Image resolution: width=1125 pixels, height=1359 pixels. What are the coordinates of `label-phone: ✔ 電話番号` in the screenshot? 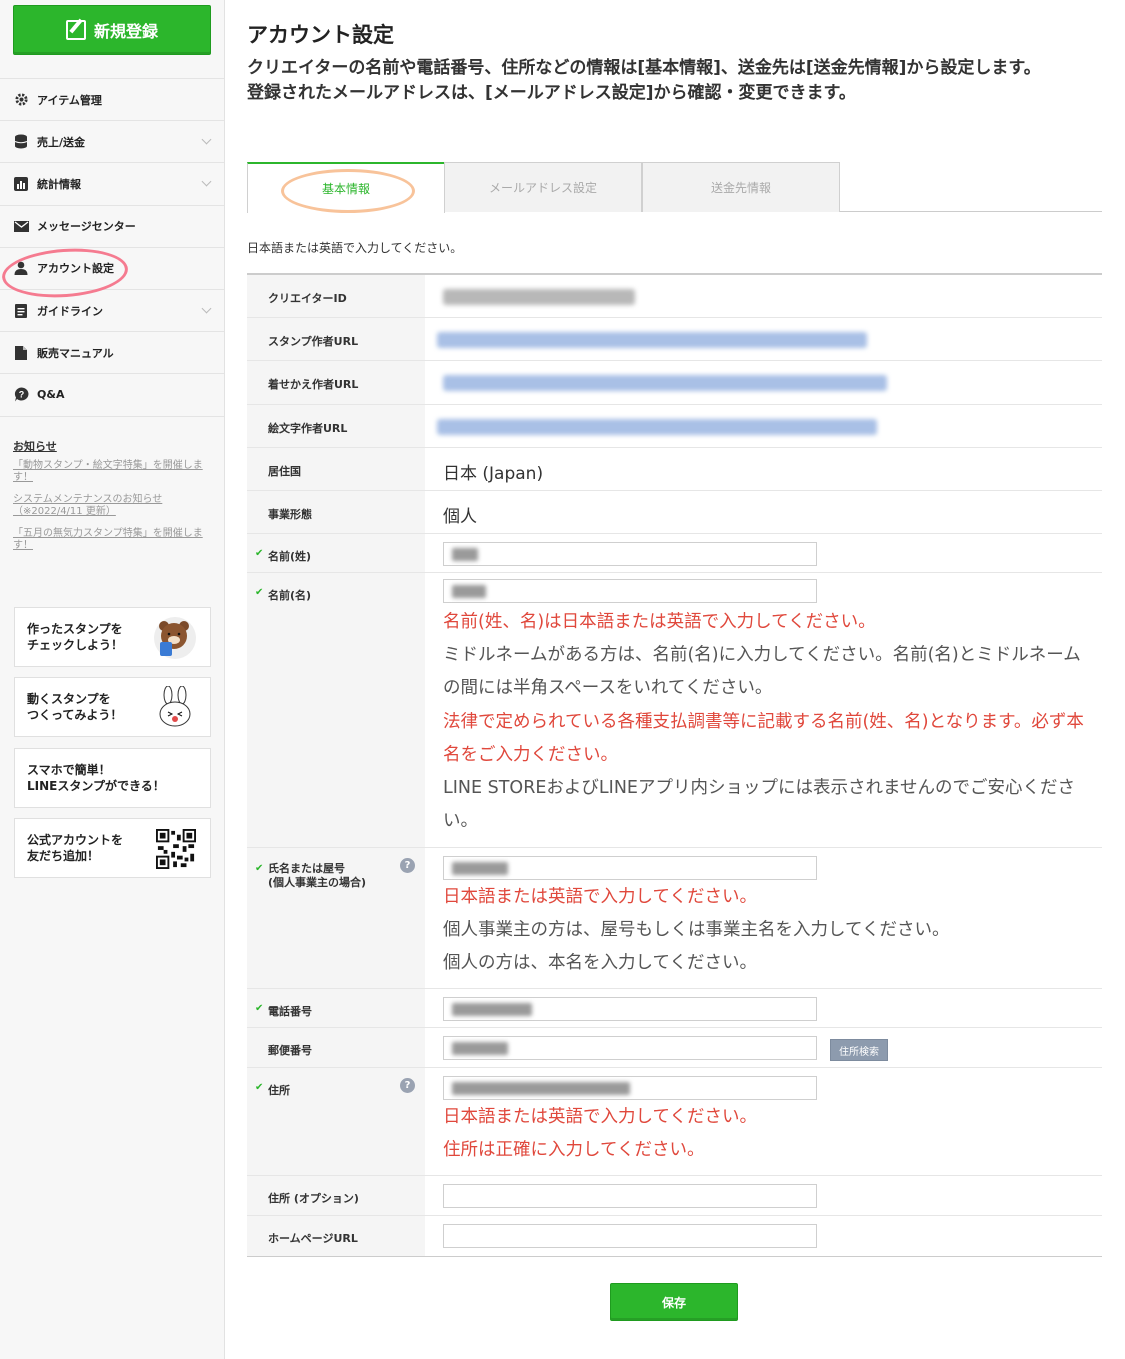 It's located at (336, 1008).